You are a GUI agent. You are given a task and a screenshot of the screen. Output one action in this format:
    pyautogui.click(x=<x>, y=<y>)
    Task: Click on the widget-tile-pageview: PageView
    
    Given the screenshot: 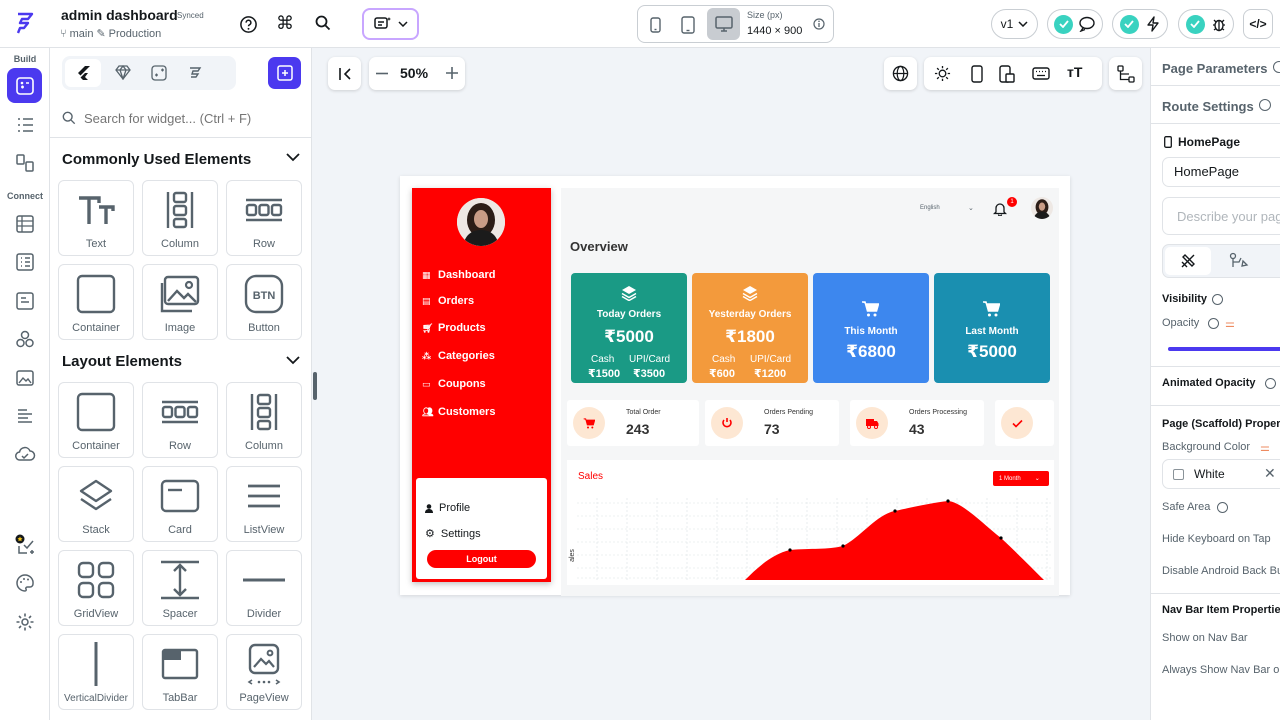 What is the action you would take?
    pyautogui.click(x=264, y=672)
    